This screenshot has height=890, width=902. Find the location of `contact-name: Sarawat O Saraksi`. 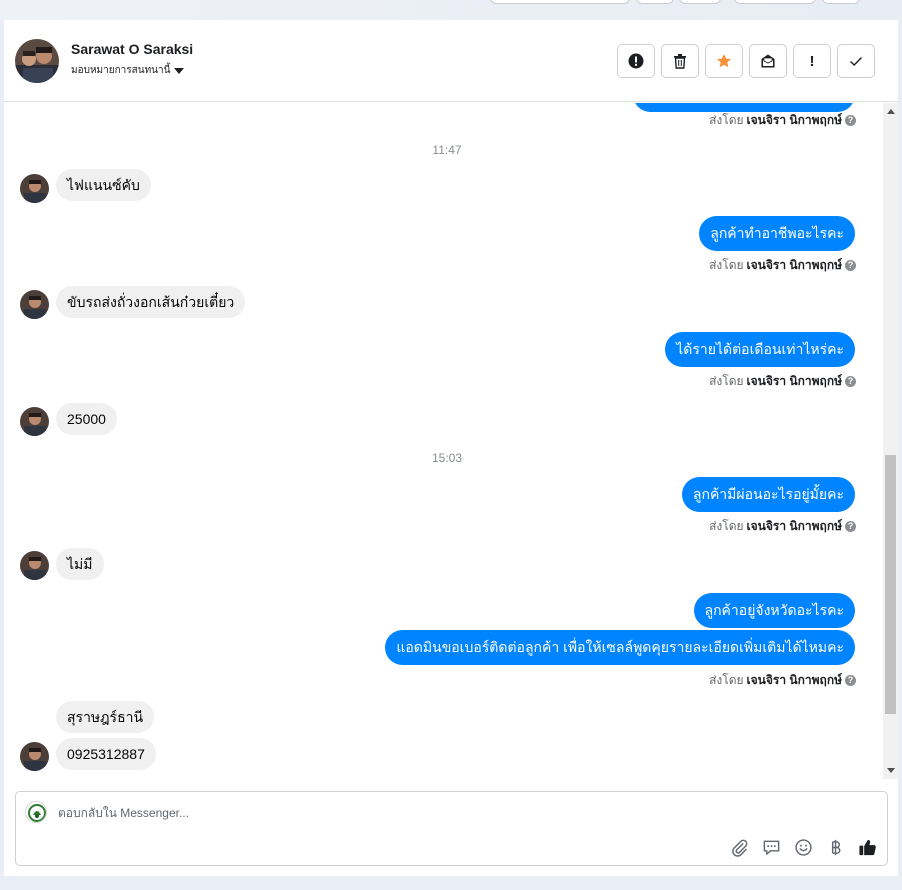

contact-name: Sarawat O Saraksi is located at coordinates (132, 49).